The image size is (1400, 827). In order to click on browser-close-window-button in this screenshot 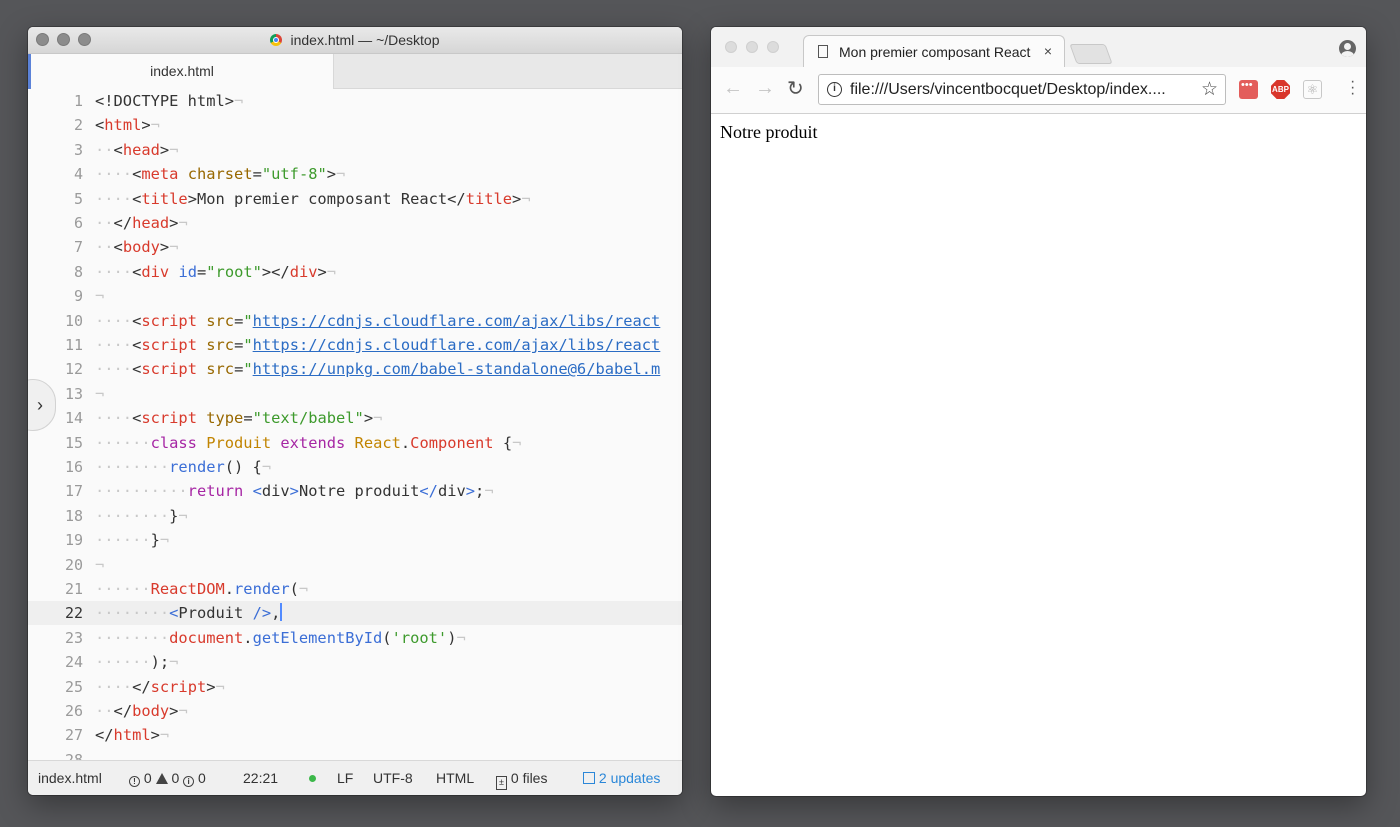, I will do `click(731, 47)`.